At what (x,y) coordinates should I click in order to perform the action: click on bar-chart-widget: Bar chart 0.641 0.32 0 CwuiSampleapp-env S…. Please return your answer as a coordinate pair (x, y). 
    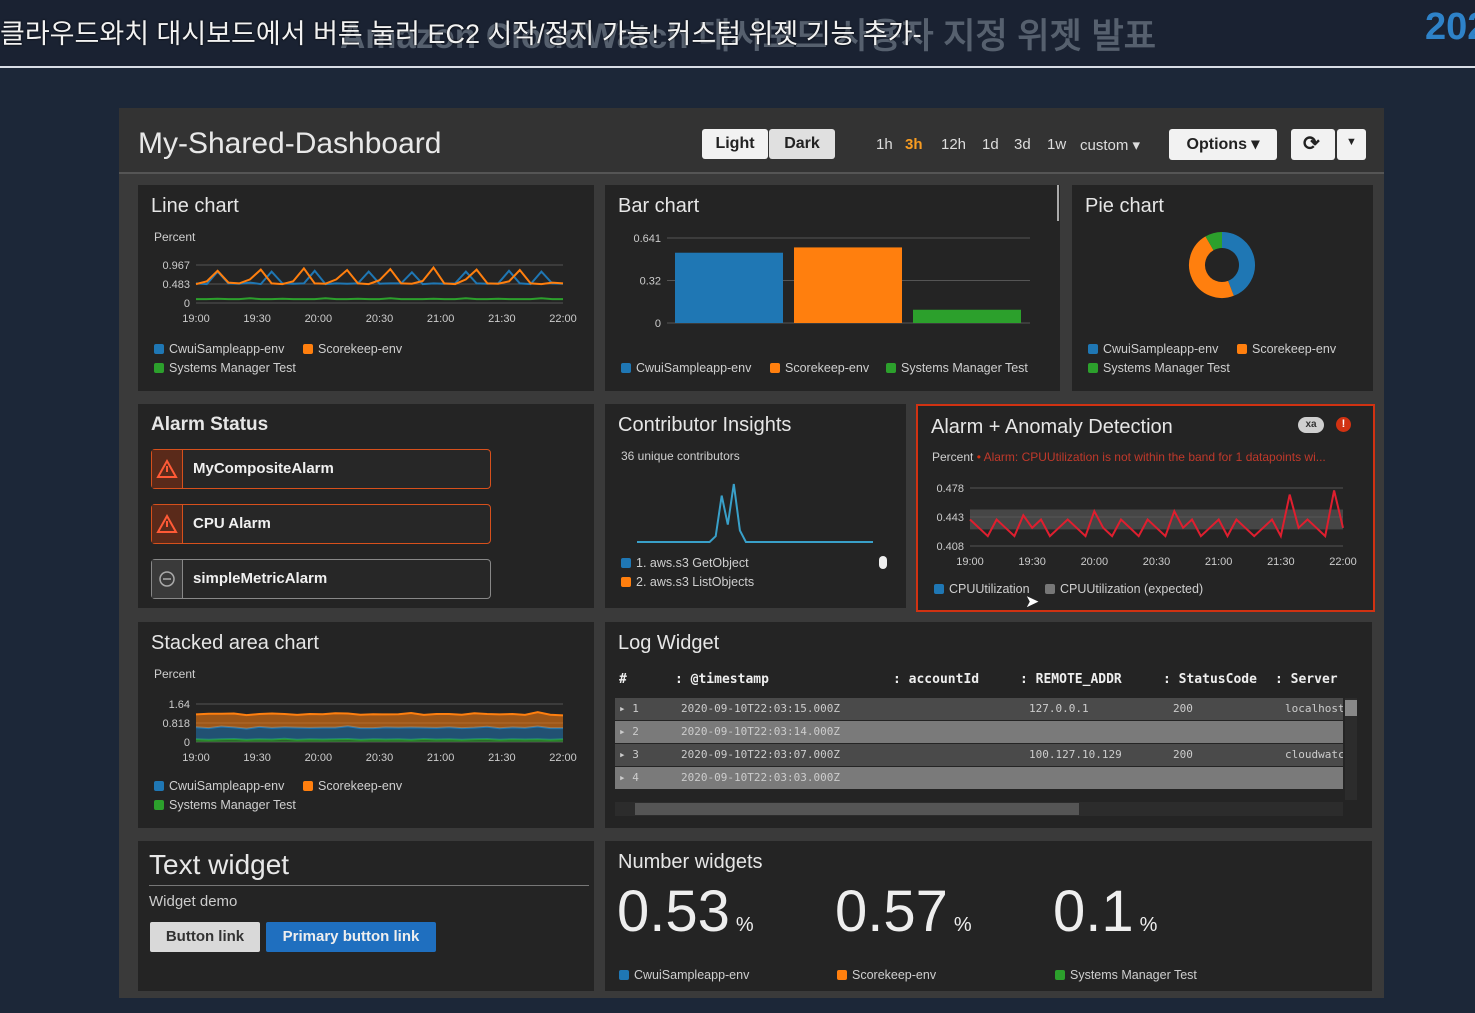
    Looking at the image, I should click on (832, 288).